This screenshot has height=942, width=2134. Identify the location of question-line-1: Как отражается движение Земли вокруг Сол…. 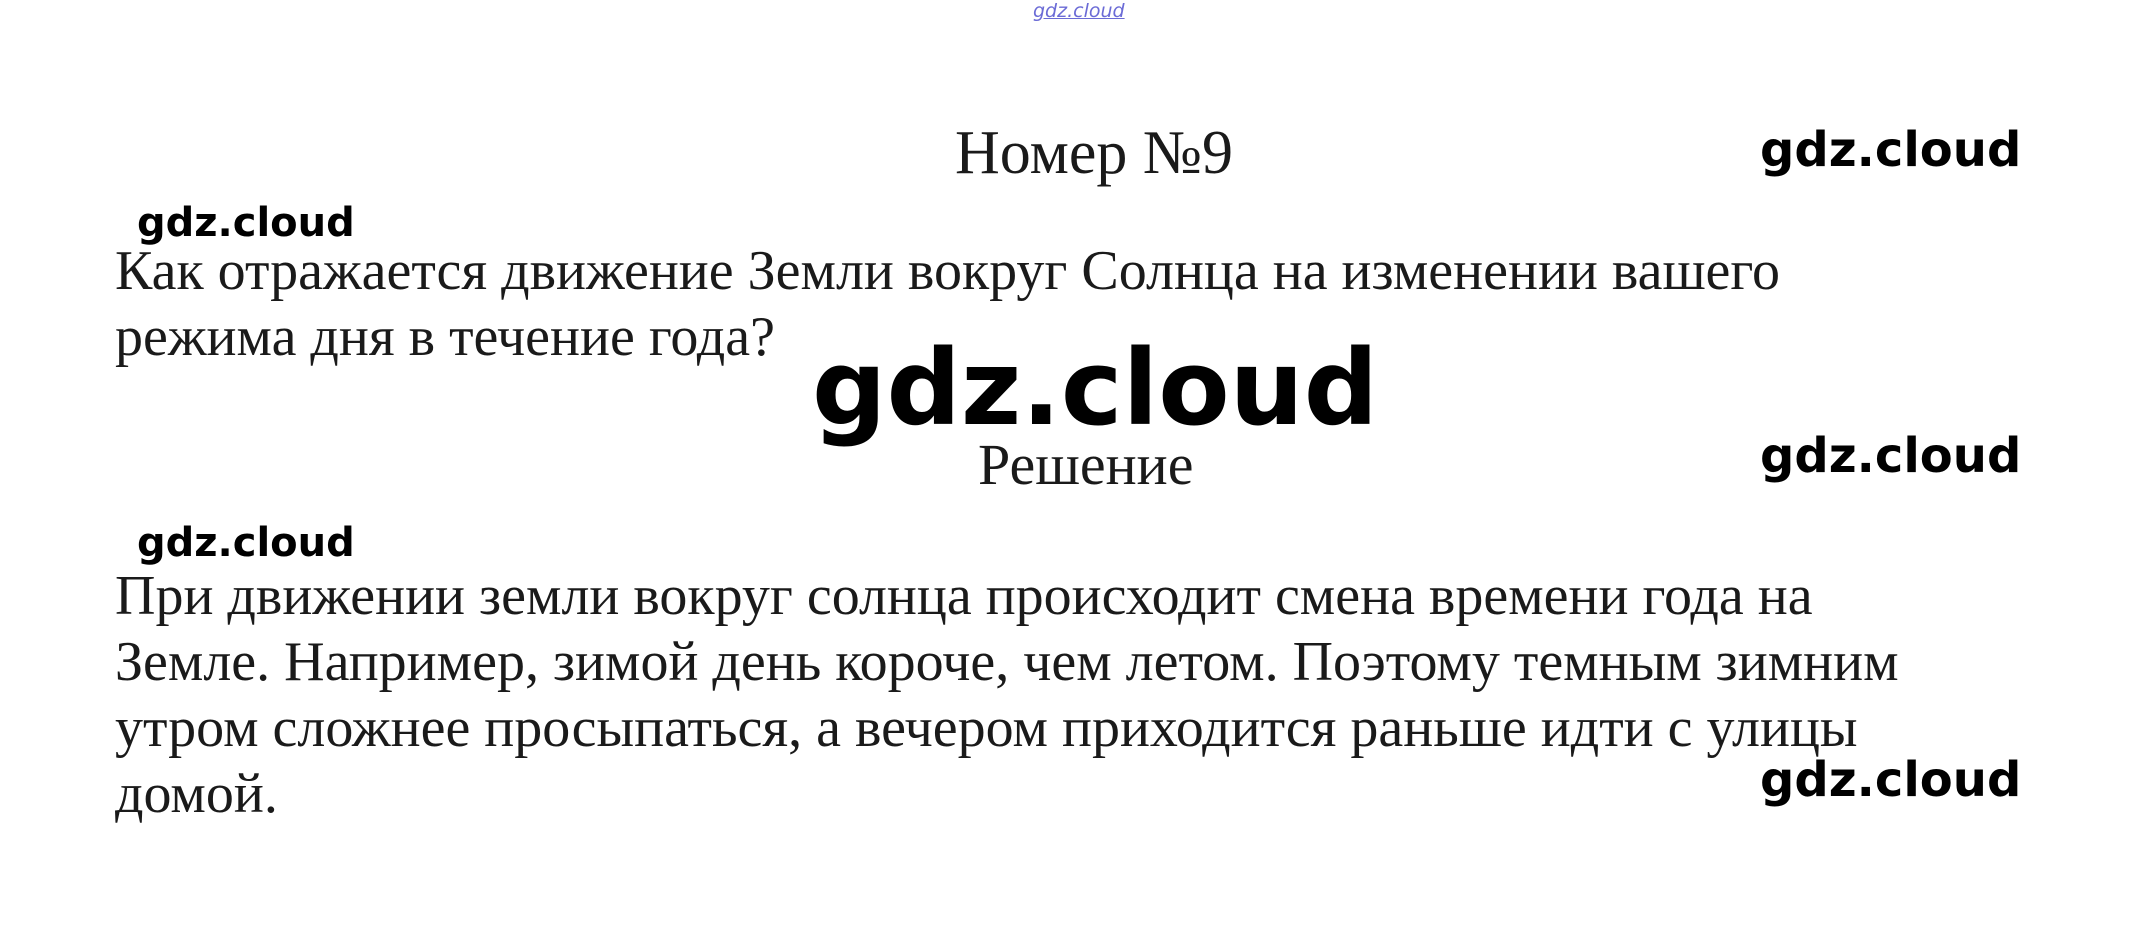
(947, 271).